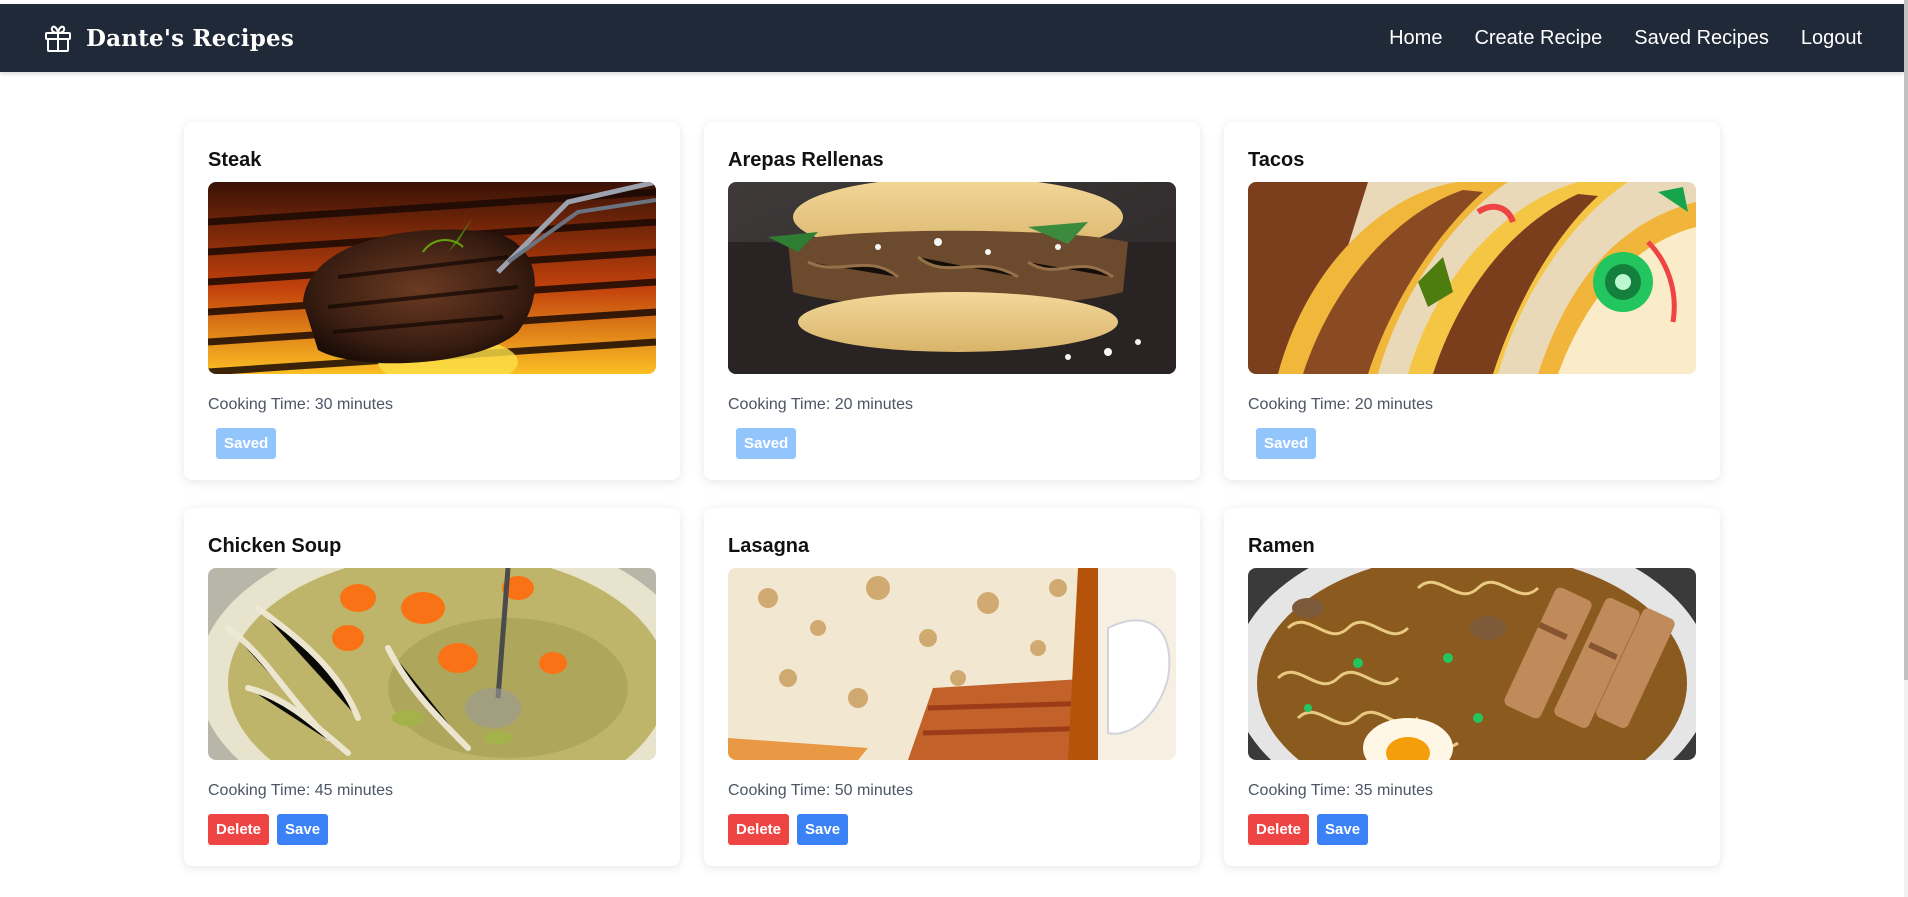 The height and width of the screenshot is (897, 1908). I want to click on nav-home-link: Home, so click(1415, 38).